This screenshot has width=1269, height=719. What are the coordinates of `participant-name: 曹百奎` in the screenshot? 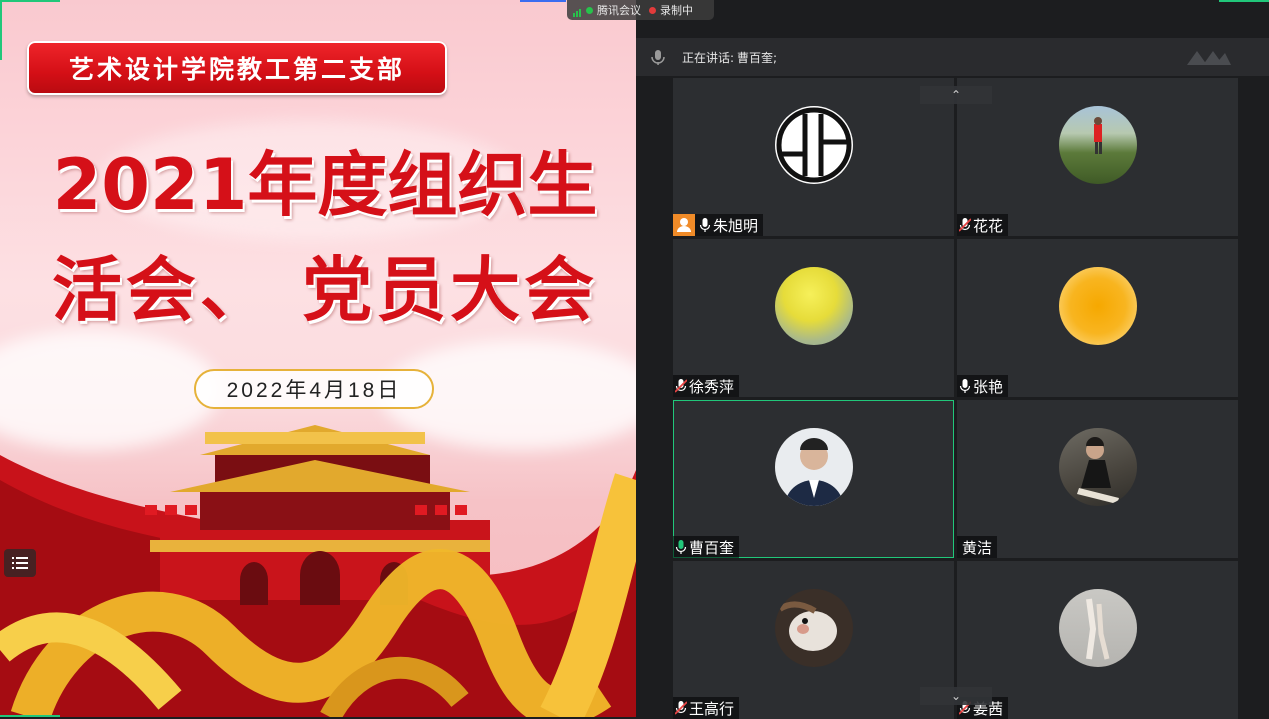 It's located at (712, 547).